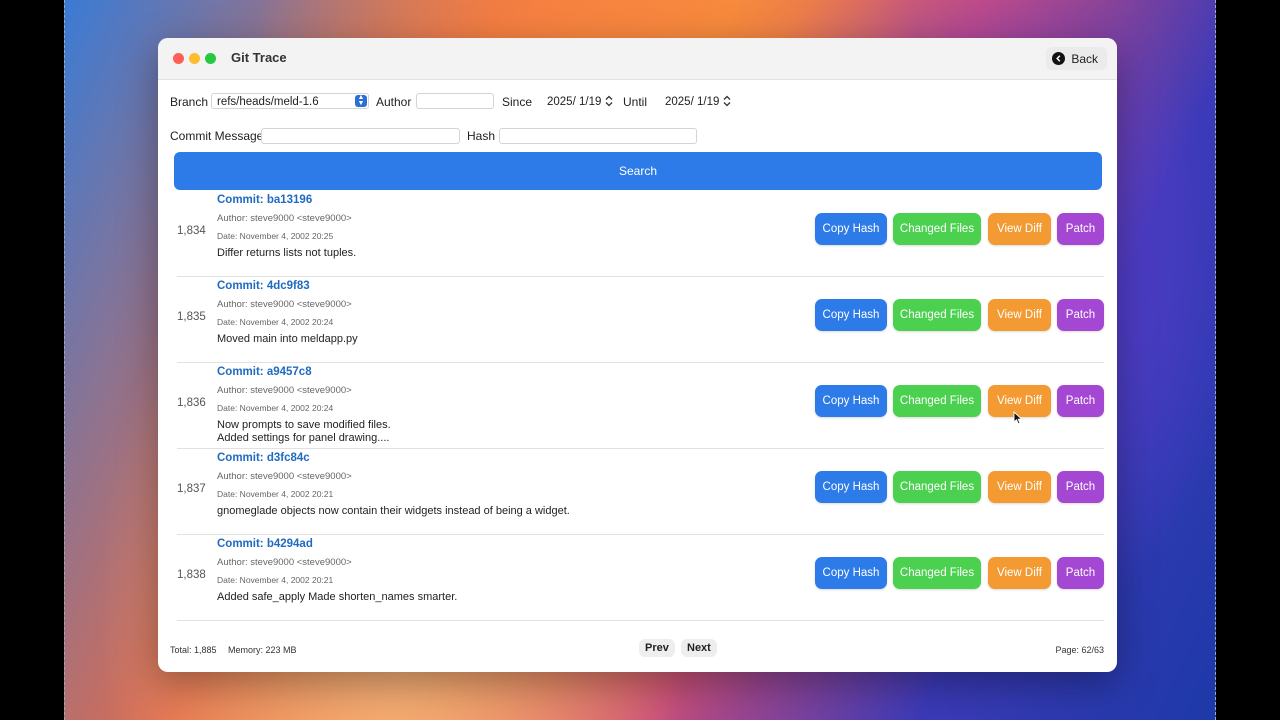 This screenshot has height=720, width=1280. I want to click on search-button: Search, so click(638, 171).